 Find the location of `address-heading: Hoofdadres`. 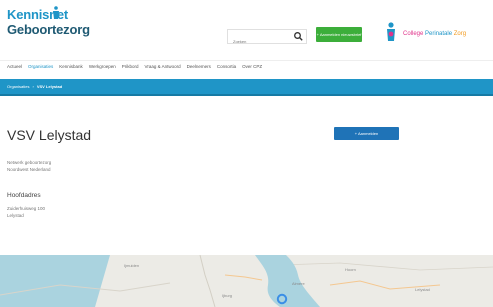

address-heading: Hoofdadres is located at coordinates (24, 195).